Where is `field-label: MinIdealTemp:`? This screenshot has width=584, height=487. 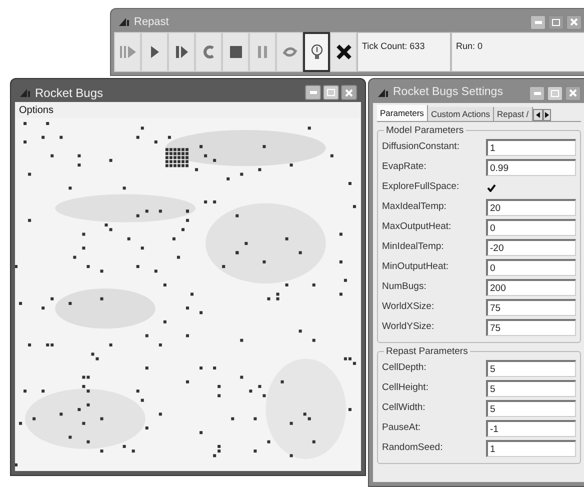
field-label: MinIdealTemp: is located at coordinates (413, 247).